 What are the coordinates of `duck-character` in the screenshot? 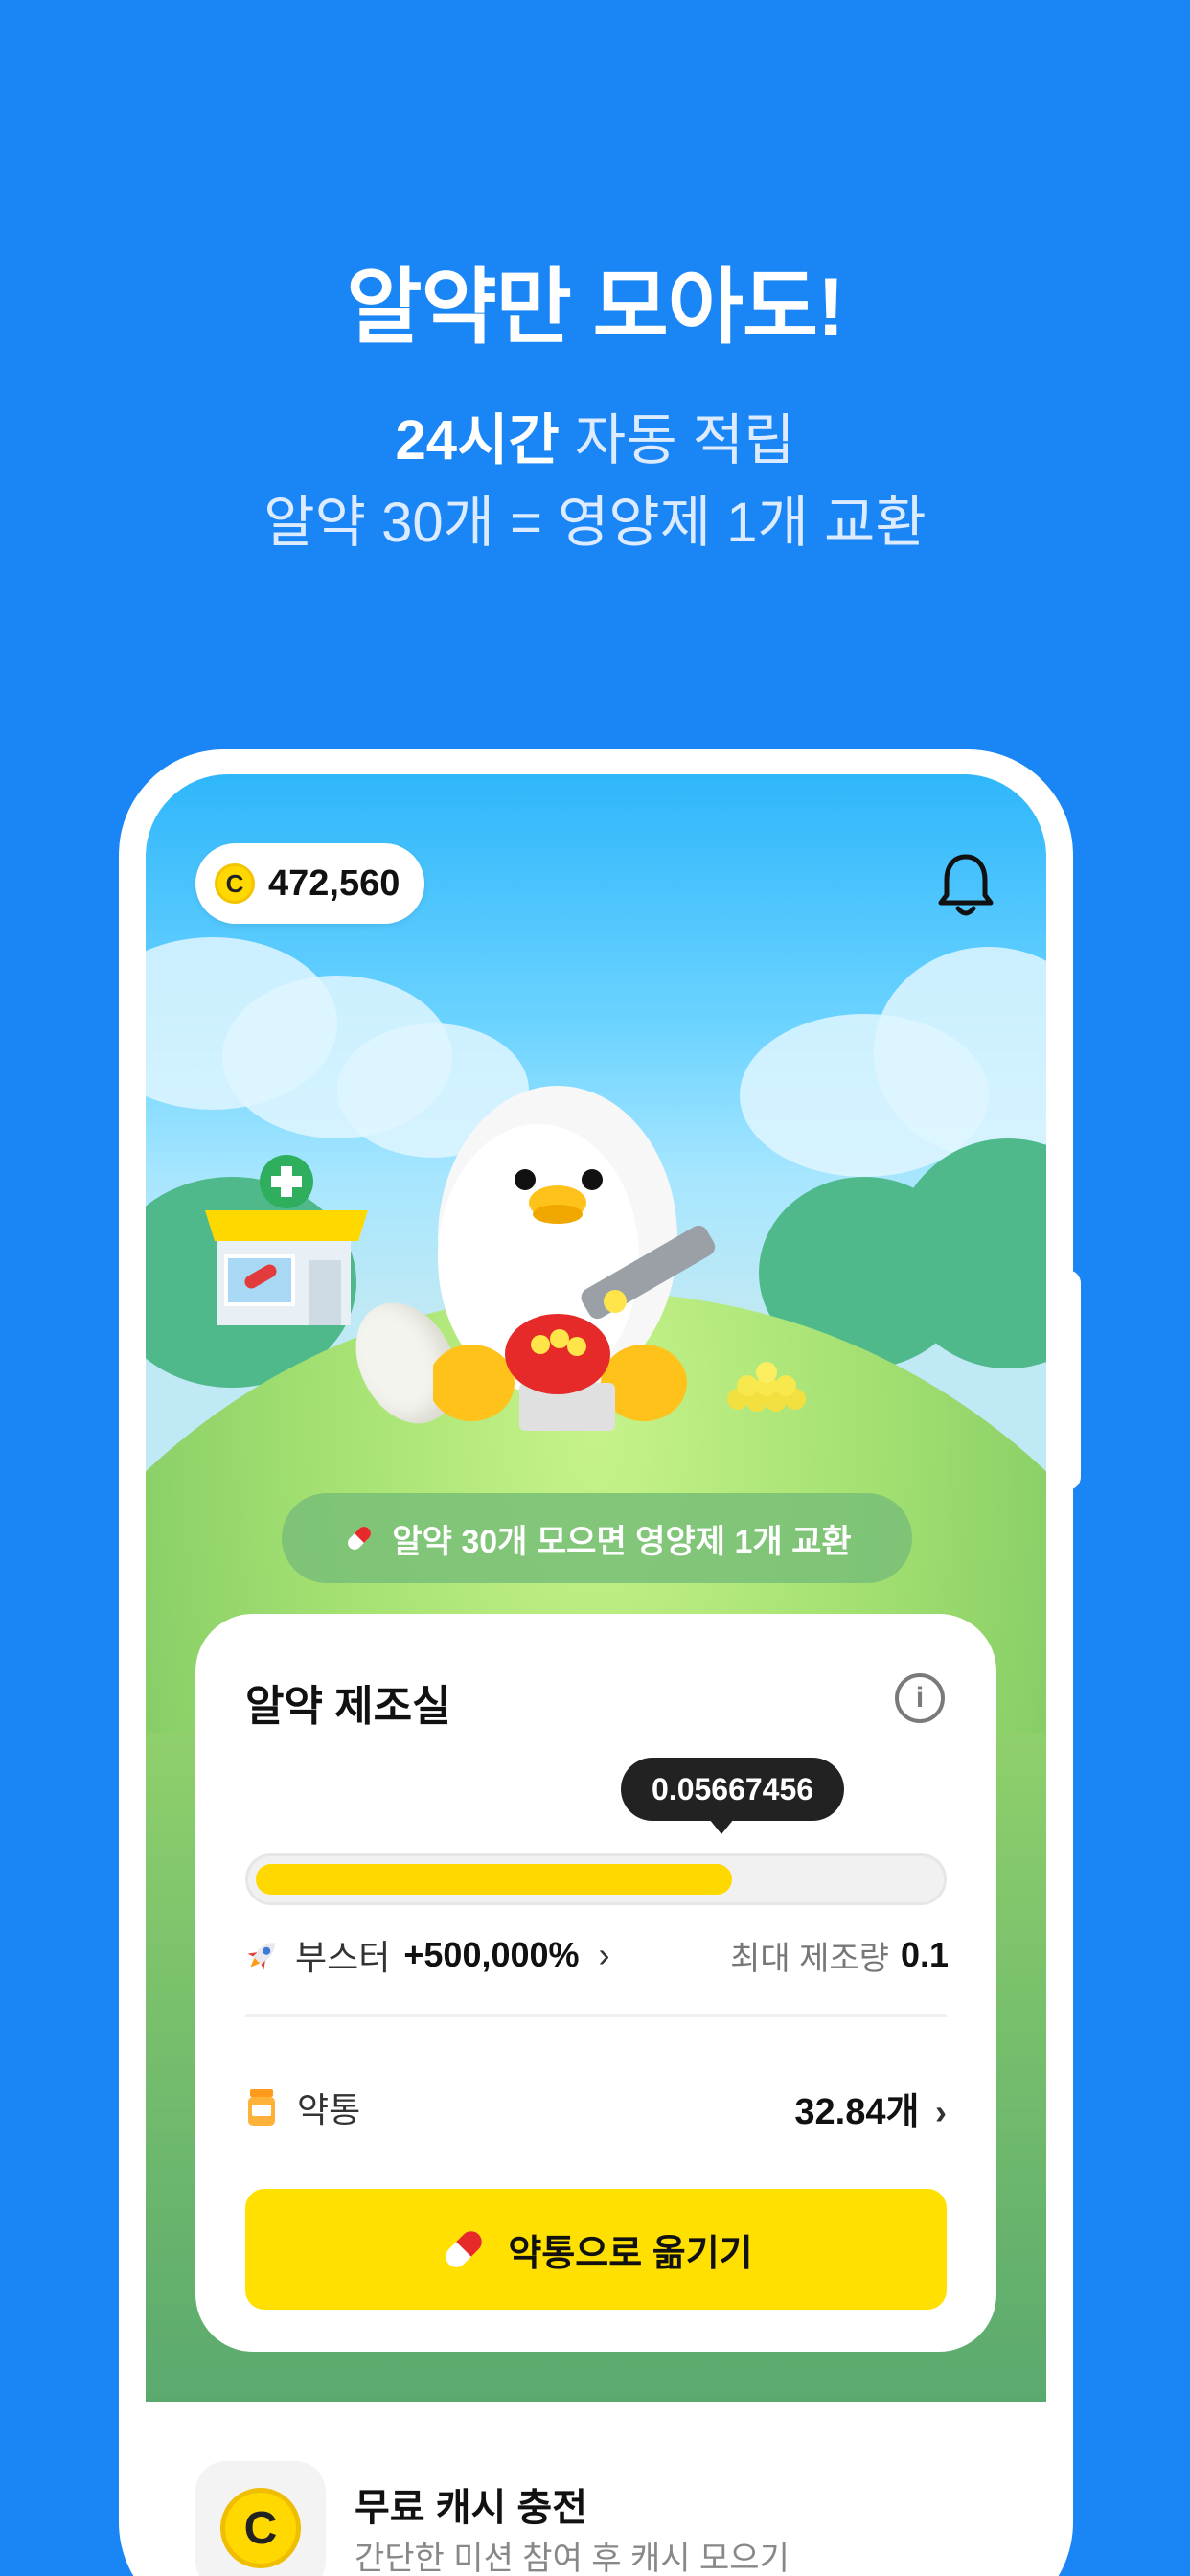 It's located at (574, 1258).